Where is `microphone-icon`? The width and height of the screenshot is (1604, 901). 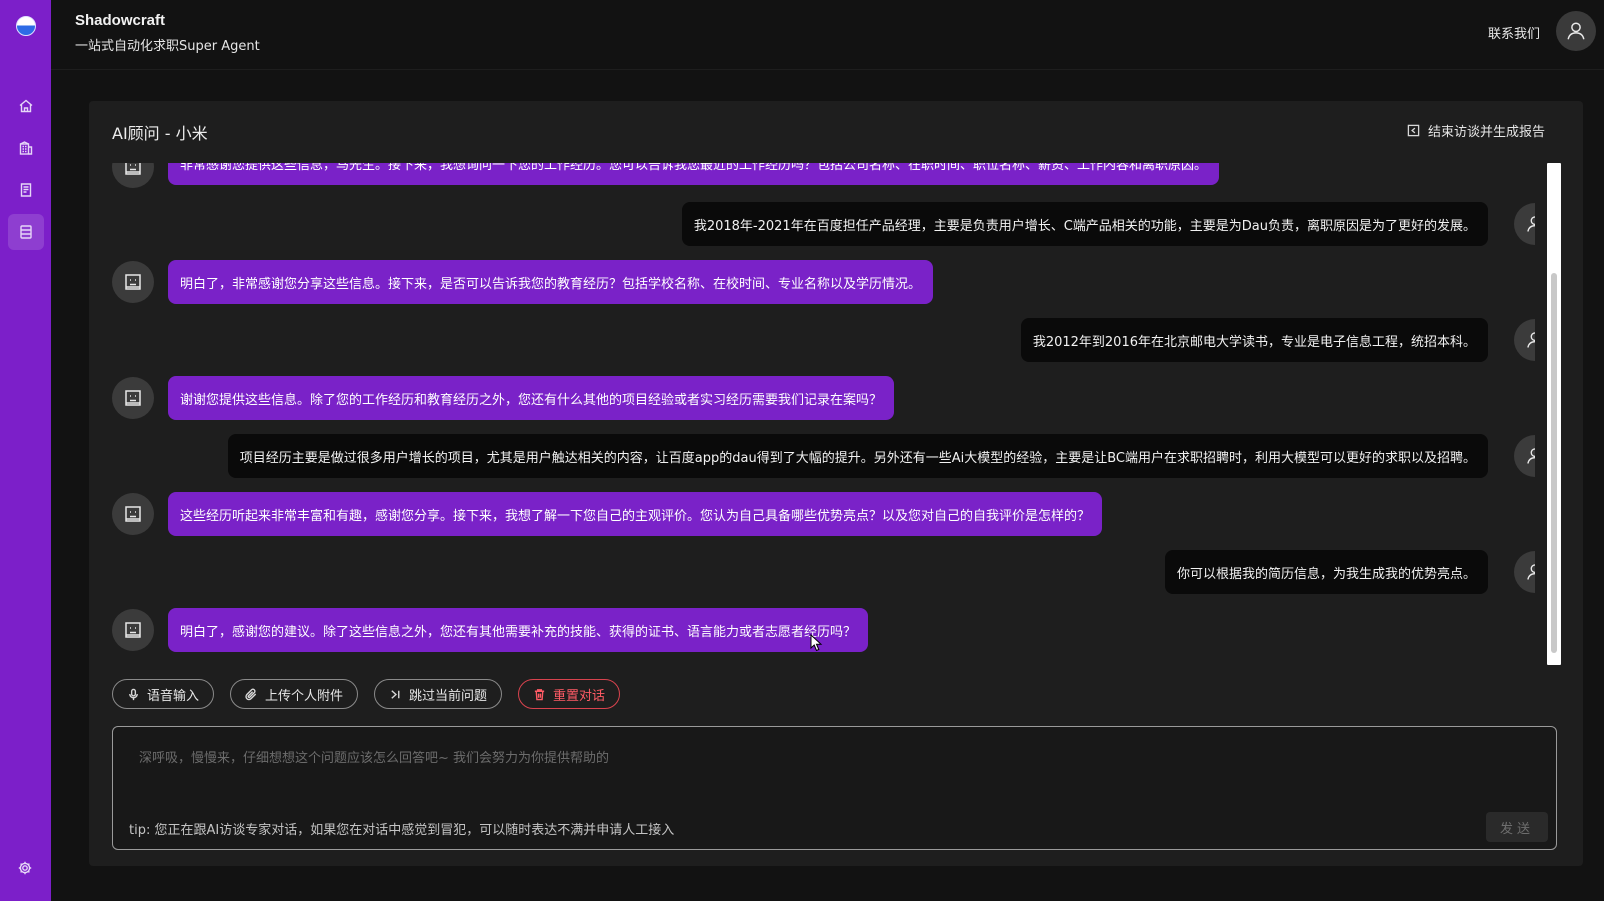
microphone-icon is located at coordinates (133, 694).